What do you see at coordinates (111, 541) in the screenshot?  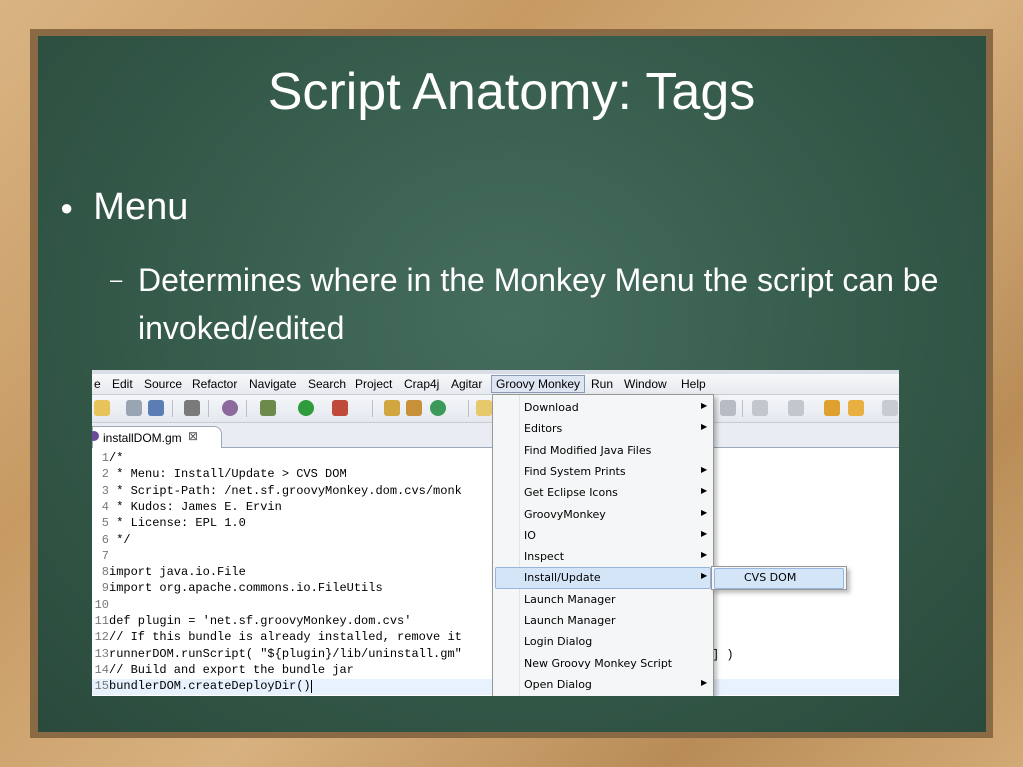 I see `code-line: 6 */` at bounding box center [111, 541].